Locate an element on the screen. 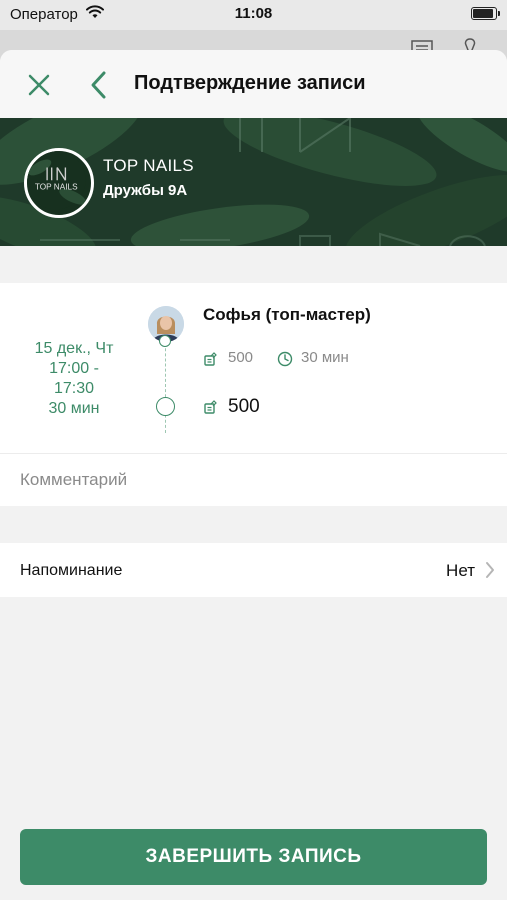 The image size is (507, 900). close-icon is located at coordinates (39, 85).